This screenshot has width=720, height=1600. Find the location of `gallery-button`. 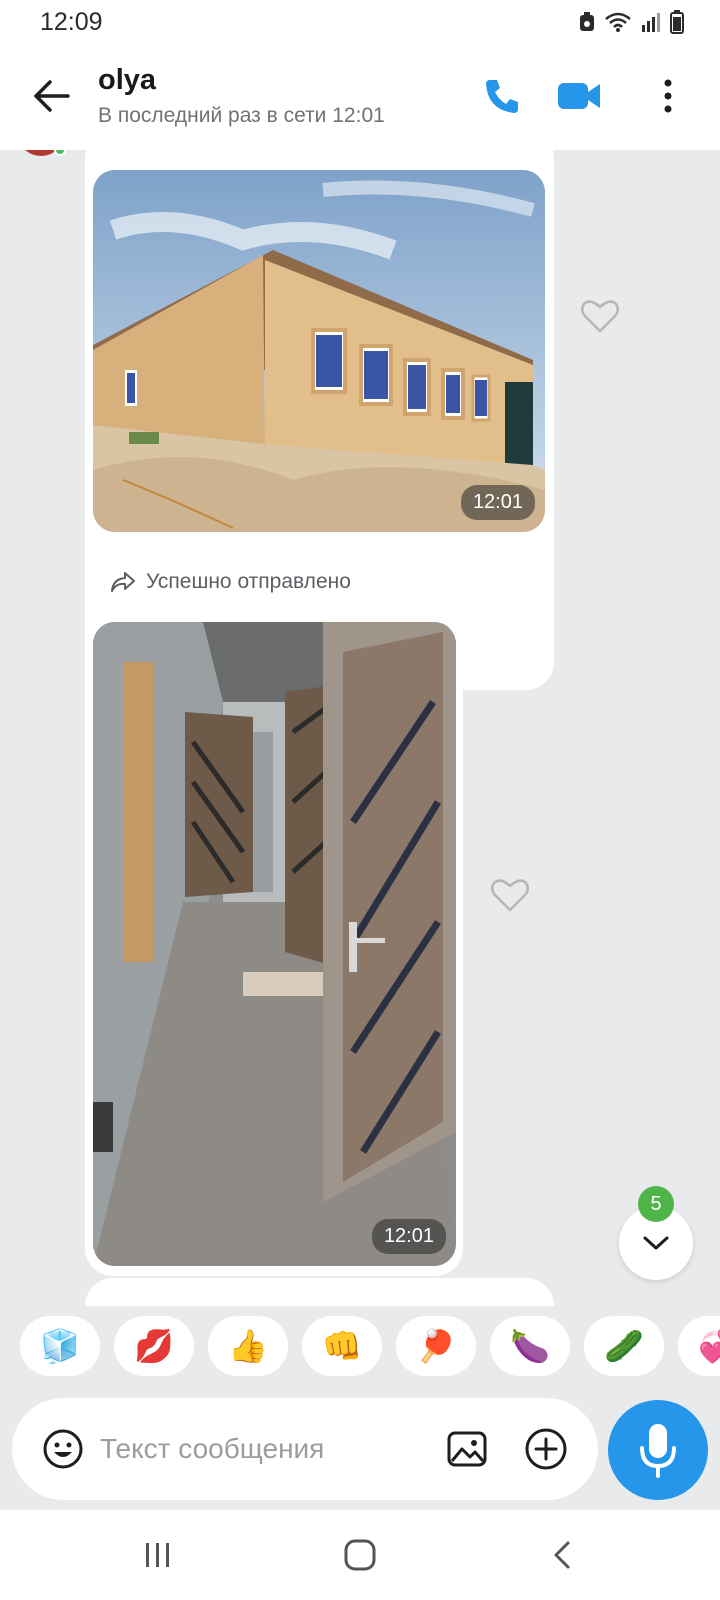

gallery-button is located at coordinates (467, 1449).